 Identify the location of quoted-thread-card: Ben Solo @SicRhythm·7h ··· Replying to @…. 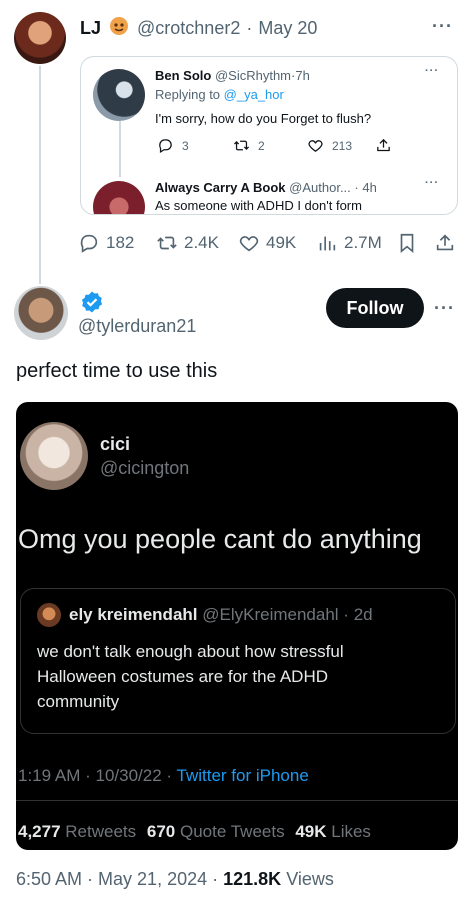
(269, 135).